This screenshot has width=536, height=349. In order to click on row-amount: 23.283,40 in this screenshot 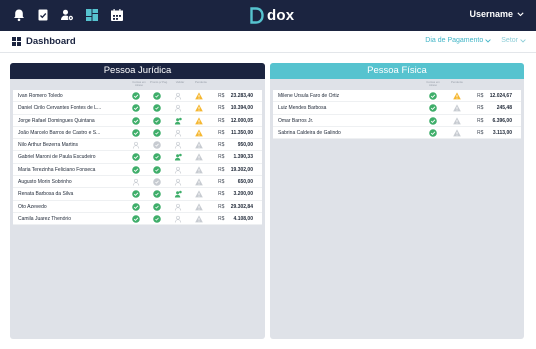, I will do `click(241, 96)`.